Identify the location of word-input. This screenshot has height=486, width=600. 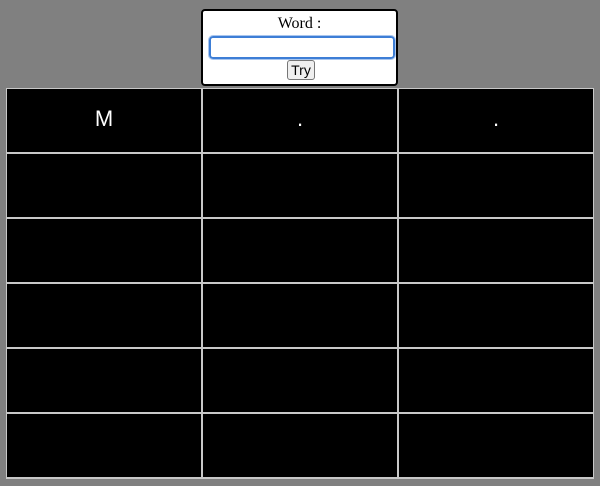
(302, 47).